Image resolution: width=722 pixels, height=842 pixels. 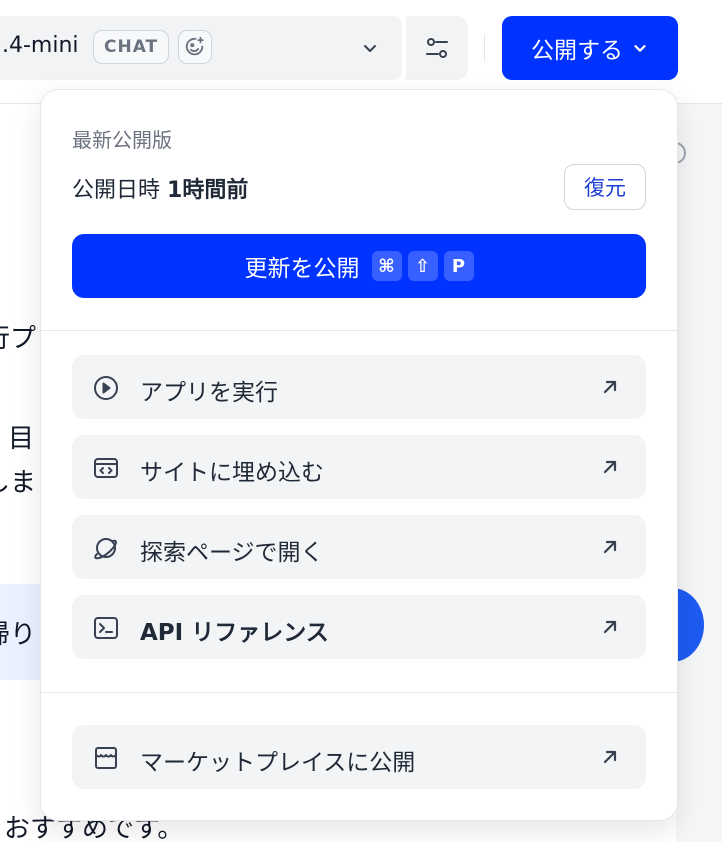 I want to click on p-key: P, so click(x=458, y=266).